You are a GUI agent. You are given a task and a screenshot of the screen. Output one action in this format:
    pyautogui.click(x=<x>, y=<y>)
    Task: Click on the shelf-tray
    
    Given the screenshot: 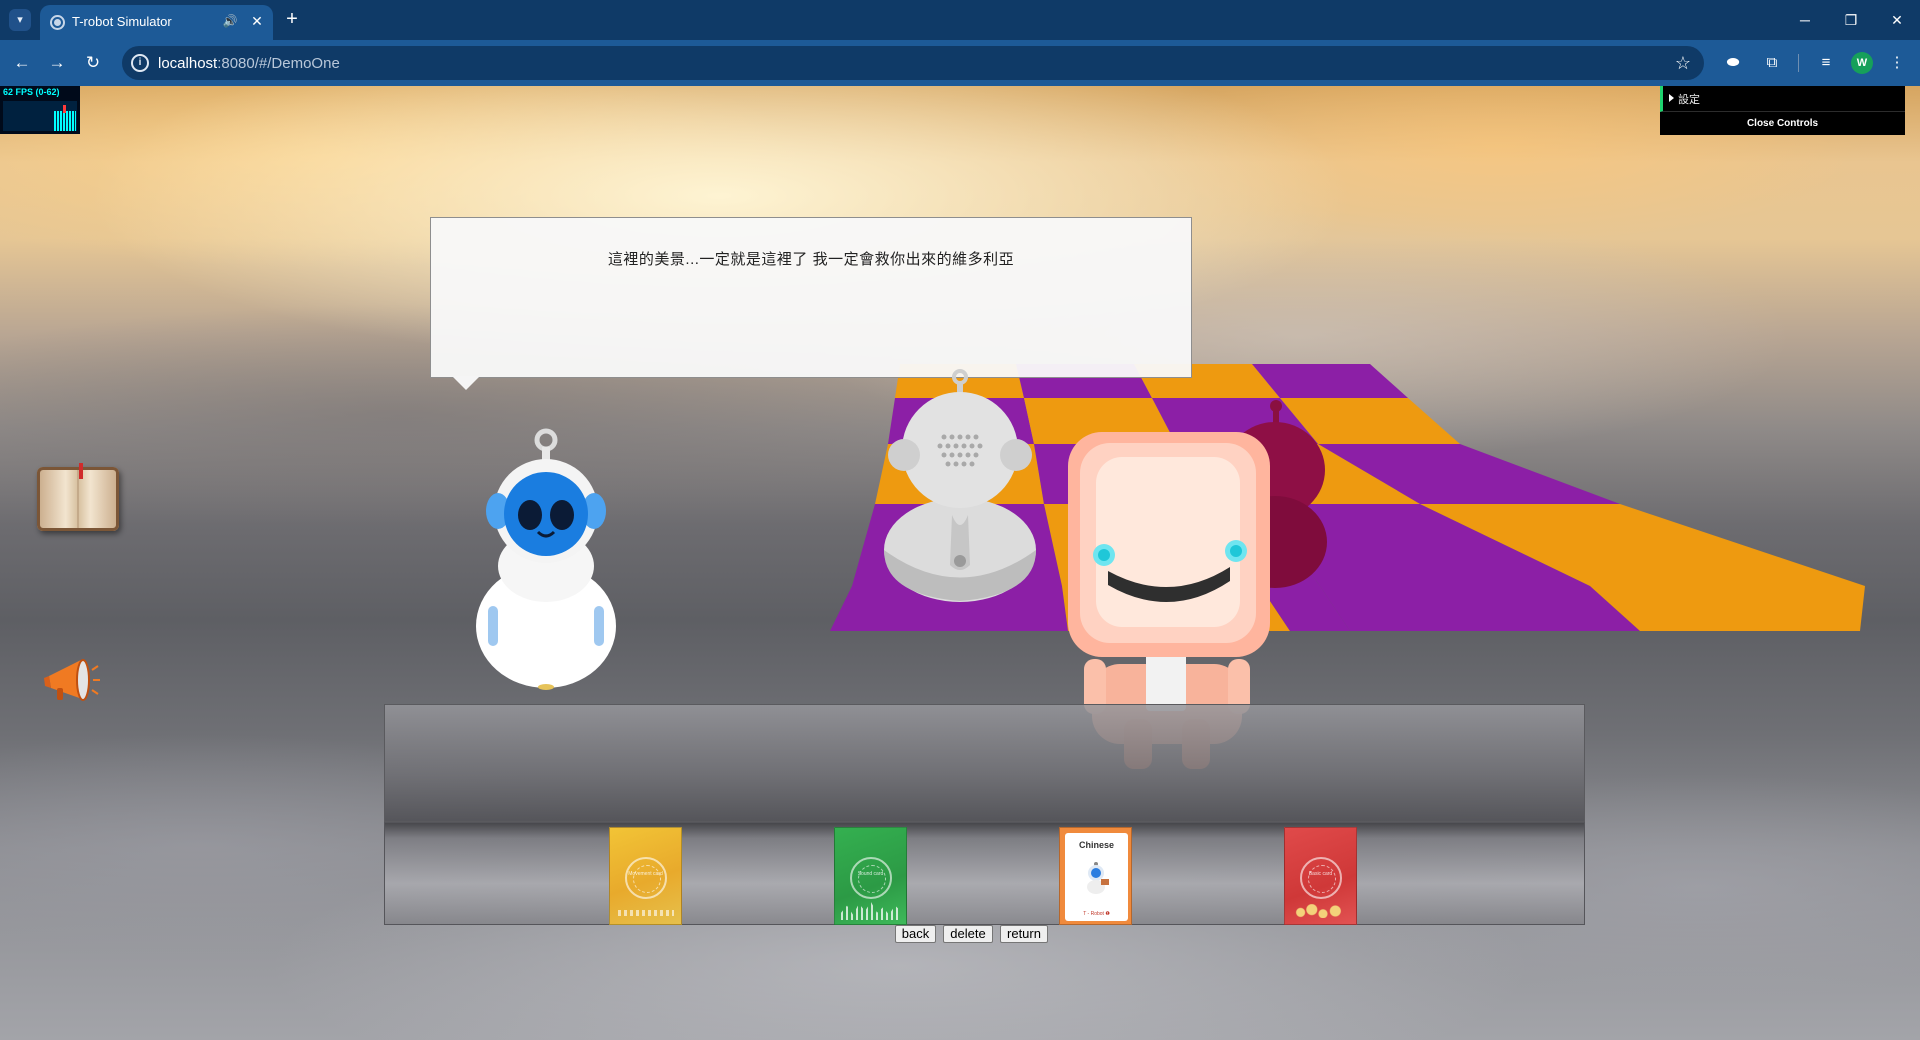 What is the action you would take?
    pyautogui.click(x=984, y=873)
    